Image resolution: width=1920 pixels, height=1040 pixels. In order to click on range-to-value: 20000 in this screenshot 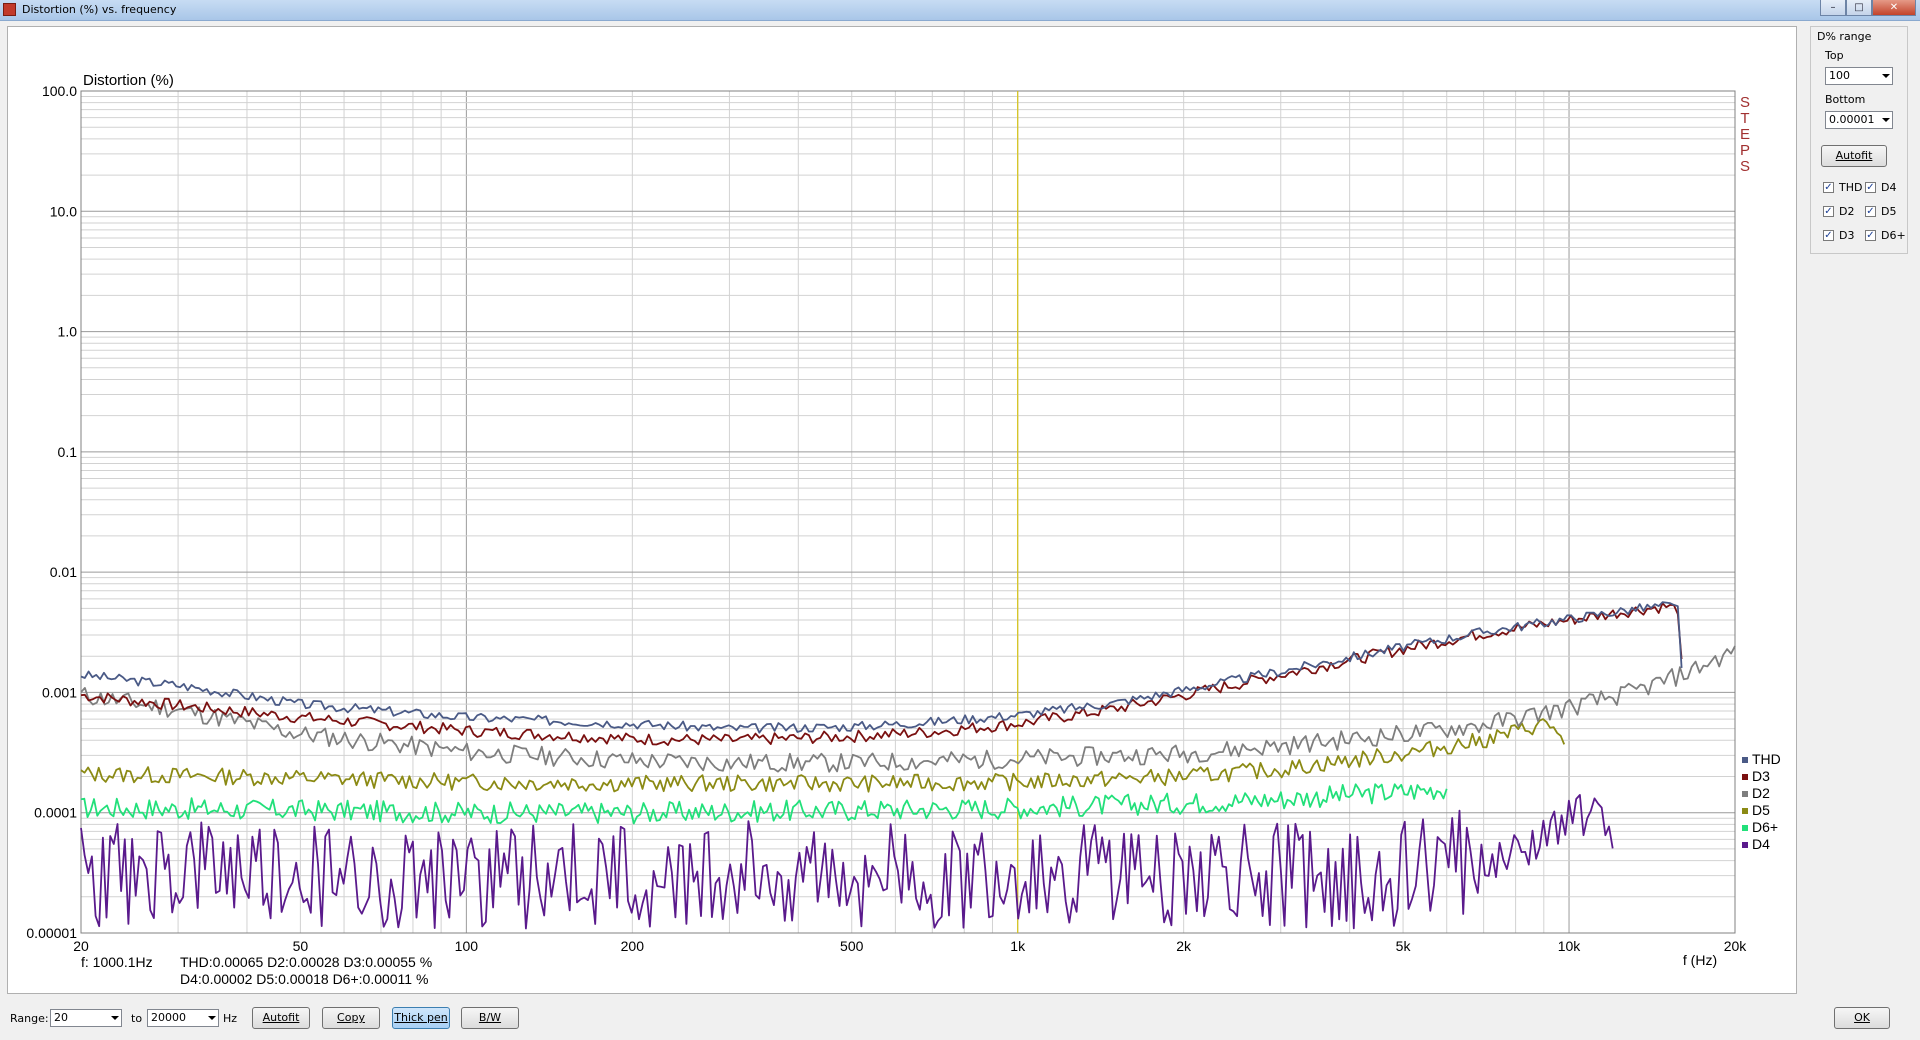, I will do `click(168, 1017)`.